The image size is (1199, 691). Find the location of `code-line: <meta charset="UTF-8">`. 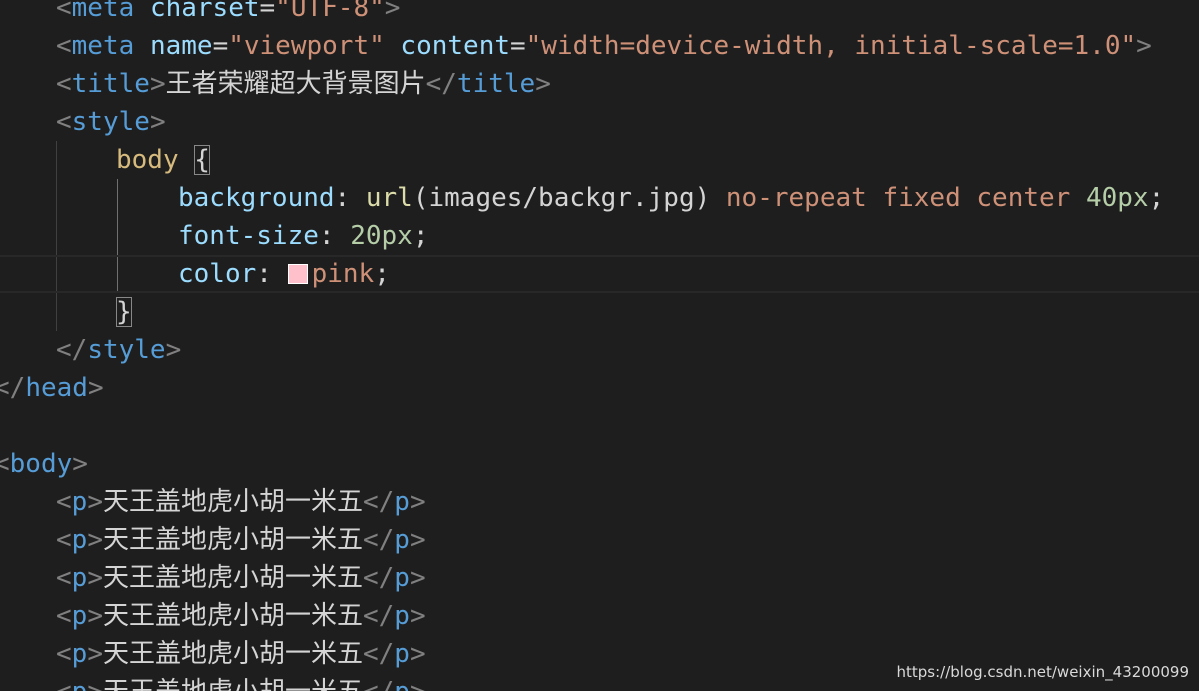

code-line: <meta charset="UTF-8"> is located at coordinates (599, 13).